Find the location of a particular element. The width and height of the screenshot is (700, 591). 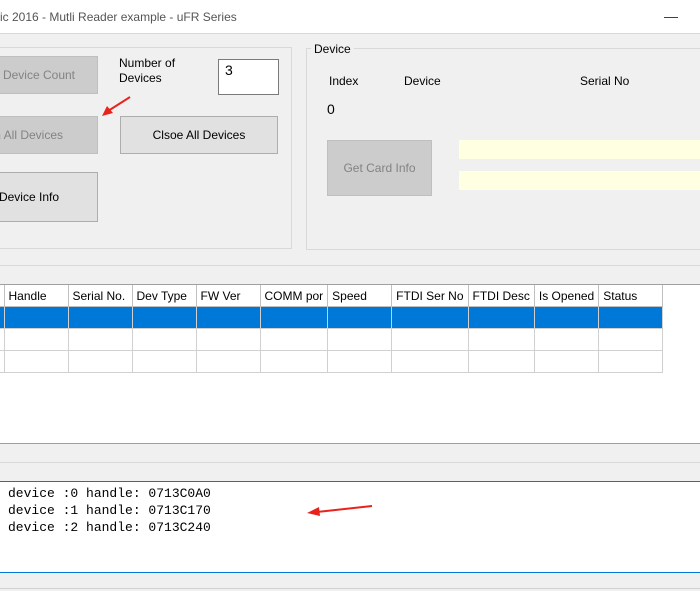

get-card-info-button: Get Card Info is located at coordinates (379, 168).